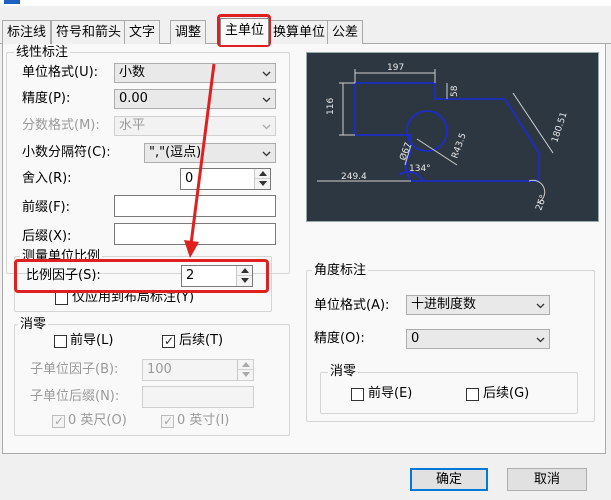  I want to click on zero-feet-checkbox: ✓, so click(58, 421).